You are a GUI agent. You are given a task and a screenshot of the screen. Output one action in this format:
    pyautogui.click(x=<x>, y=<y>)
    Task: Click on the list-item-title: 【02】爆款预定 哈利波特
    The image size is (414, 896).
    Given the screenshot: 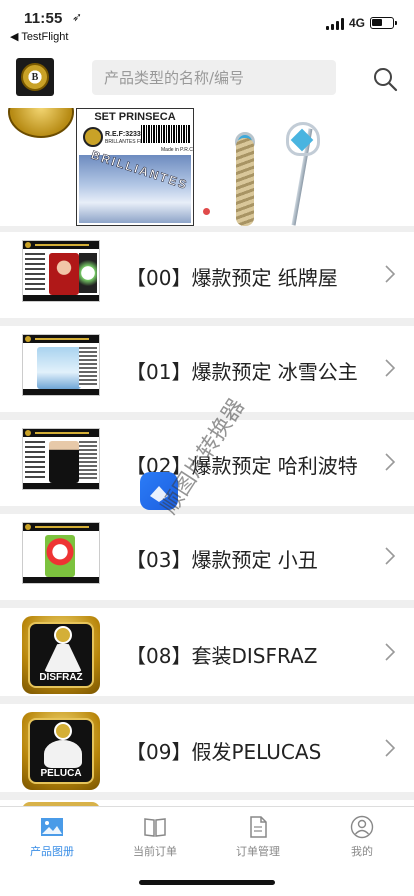 What is the action you would take?
    pyautogui.click(x=242, y=466)
    